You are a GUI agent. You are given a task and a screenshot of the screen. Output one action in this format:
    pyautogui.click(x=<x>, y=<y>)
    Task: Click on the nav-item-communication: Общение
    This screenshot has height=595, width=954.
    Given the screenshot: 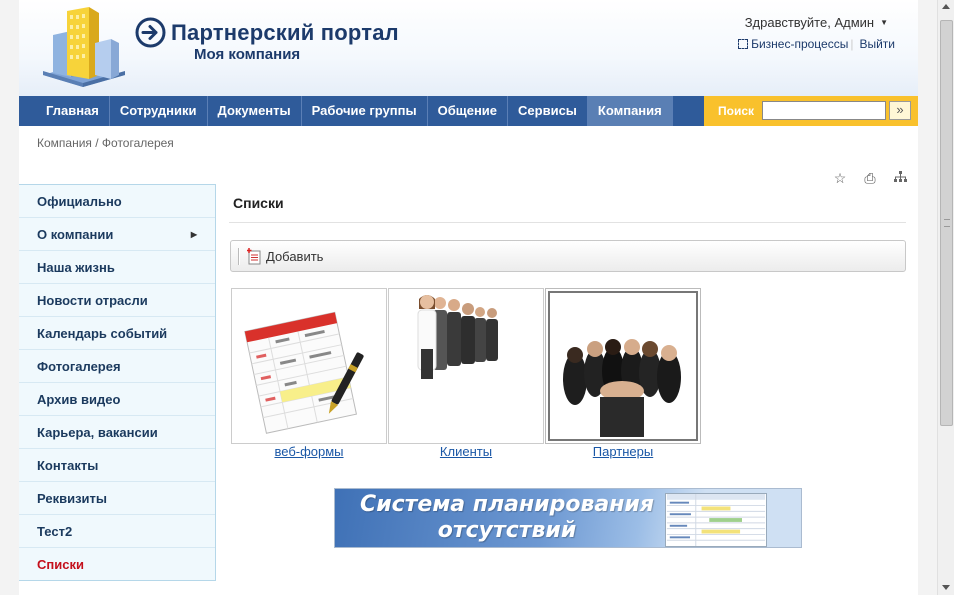 What is the action you would take?
    pyautogui.click(x=468, y=111)
    